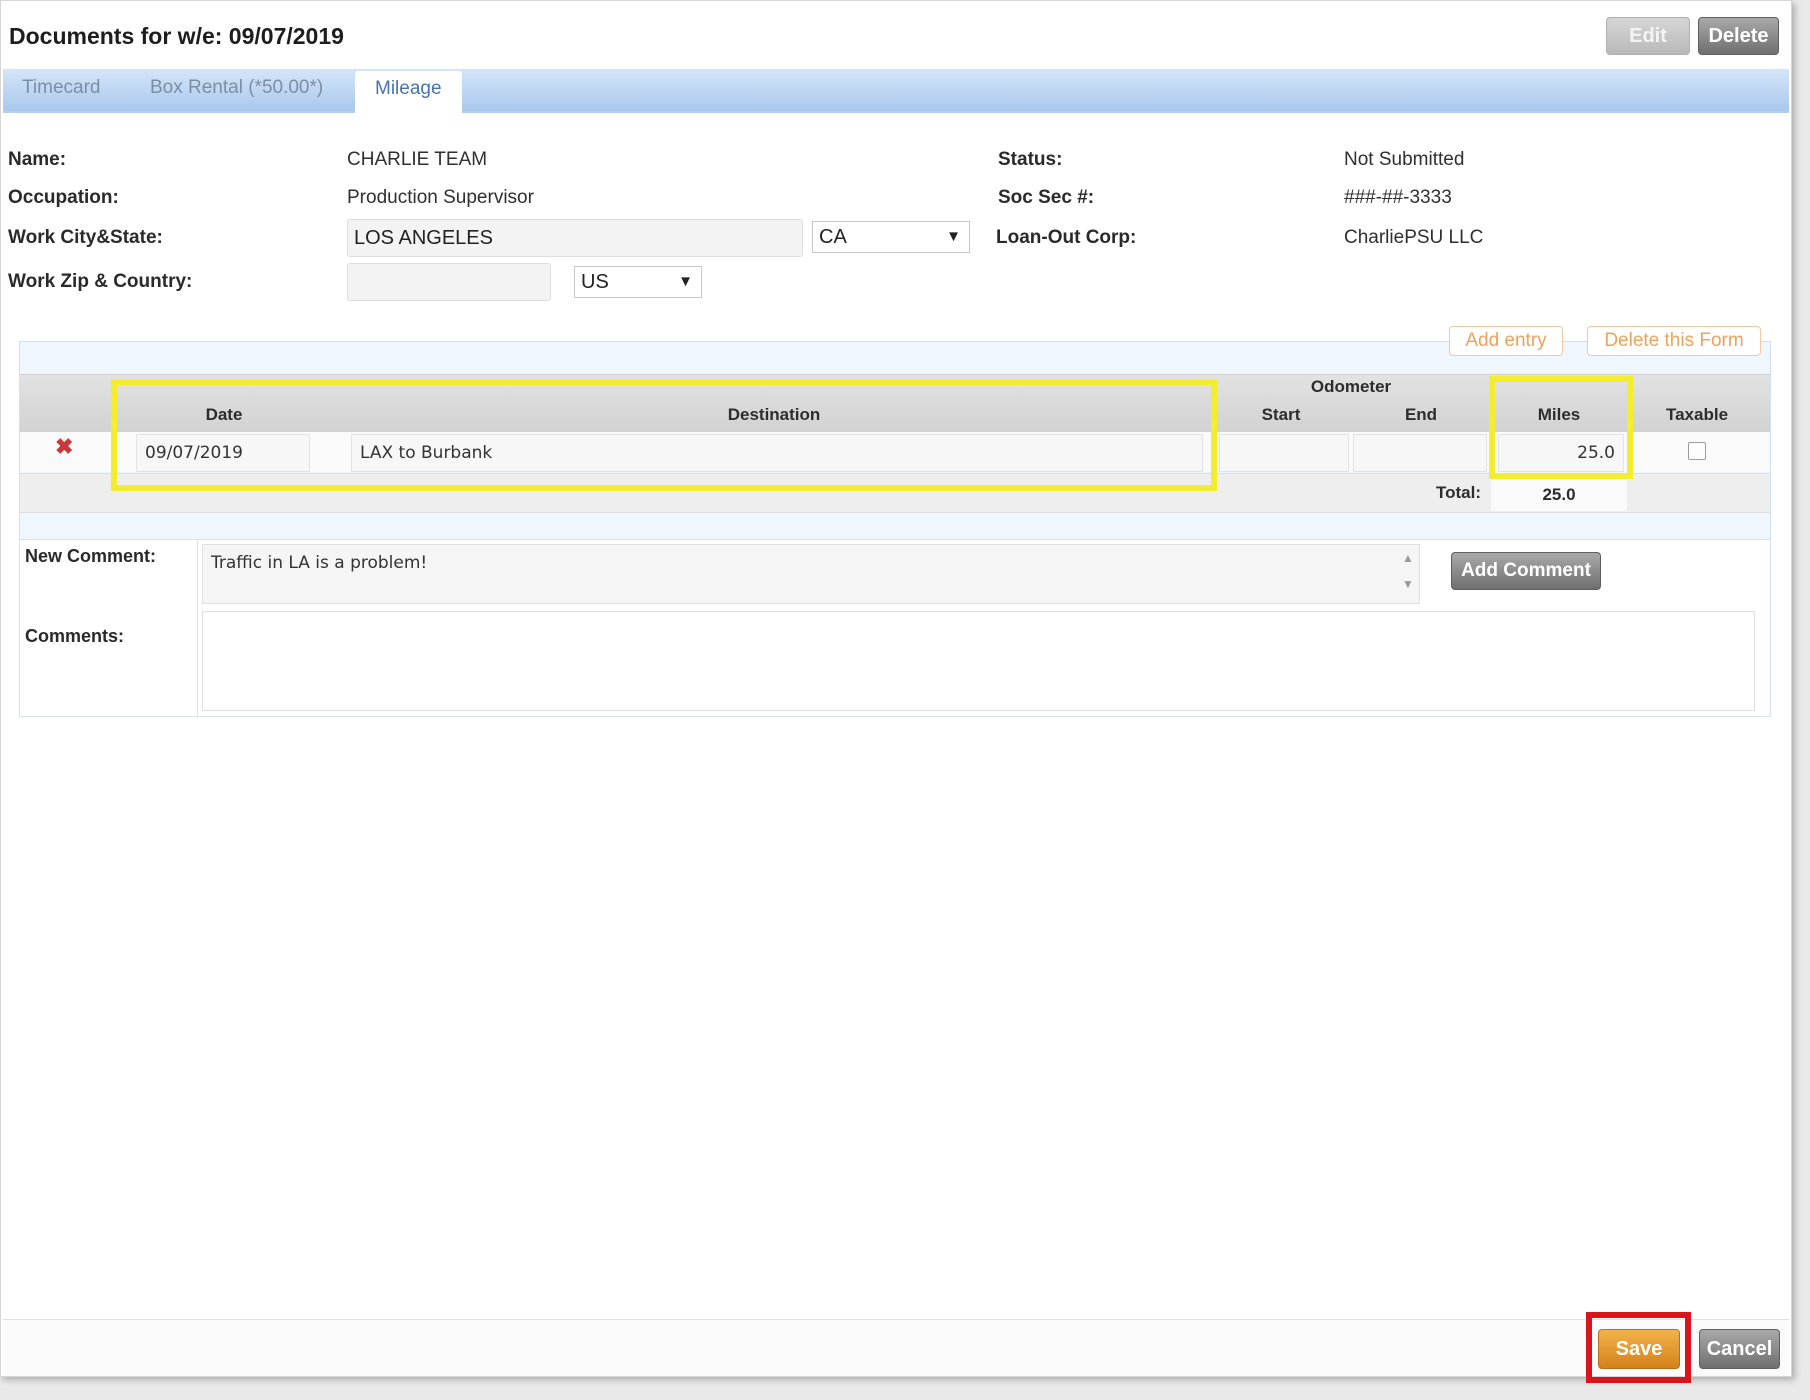 Image resolution: width=1810 pixels, height=1400 pixels. What do you see at coordinates (449, 282) in the screenshot?
I see `work-zip-input` at bounding box center [449, 282].